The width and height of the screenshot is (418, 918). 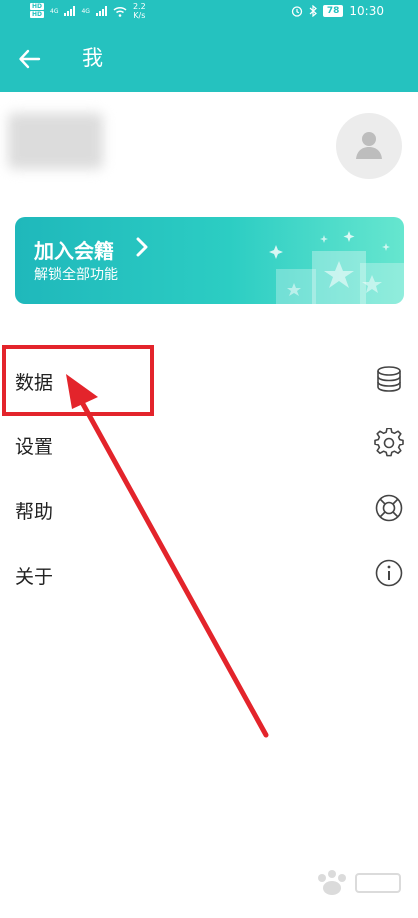 I want to click on app-bar: 我, so click(x=209, y=58).